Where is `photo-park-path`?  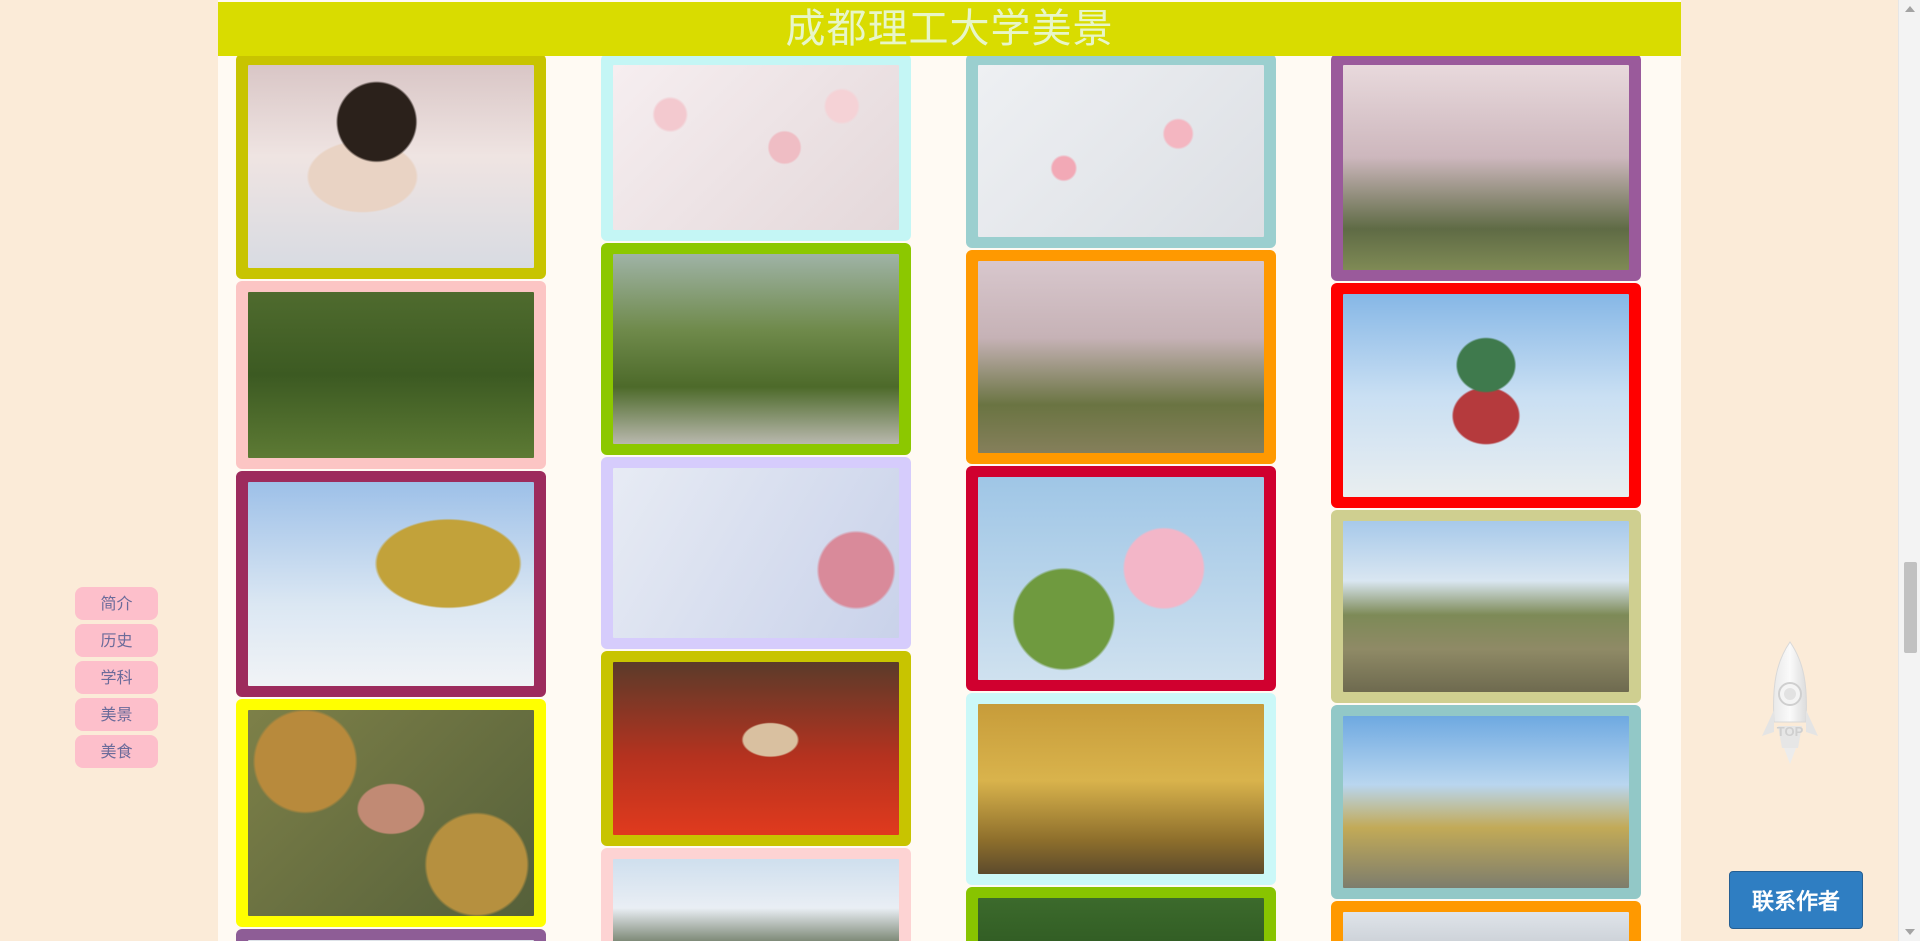
photo-park-path is located at coordinates (756, 349).